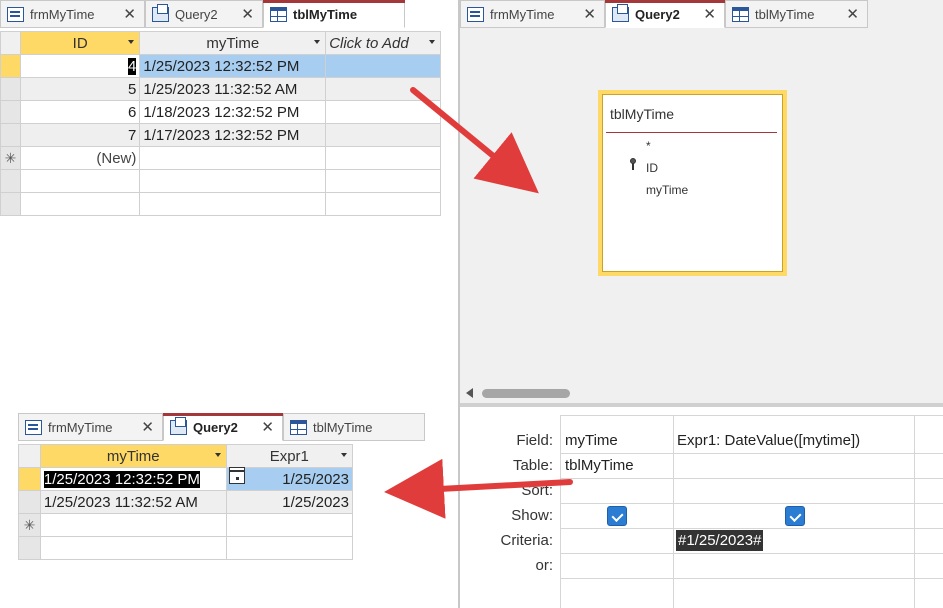 This screenshot has height=608, width=943. I want to click on cell-new: (New), so click(80, 158).